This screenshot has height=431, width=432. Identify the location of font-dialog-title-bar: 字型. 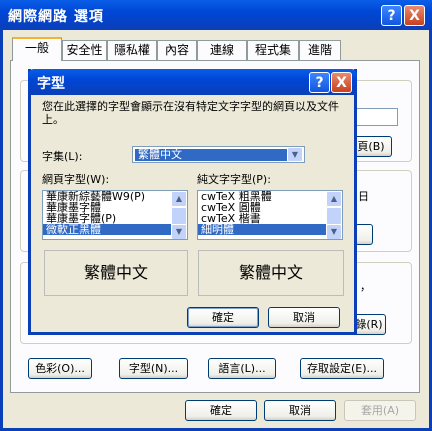
(192, 82).